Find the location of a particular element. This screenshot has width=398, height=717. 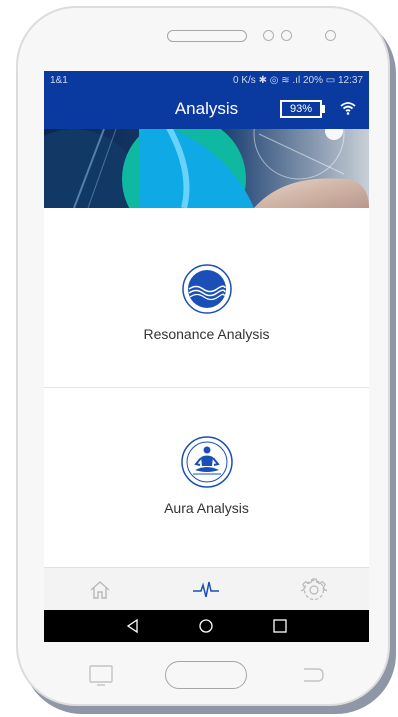

app-bar: Analysis 93% is located at coordinates (206, 109).